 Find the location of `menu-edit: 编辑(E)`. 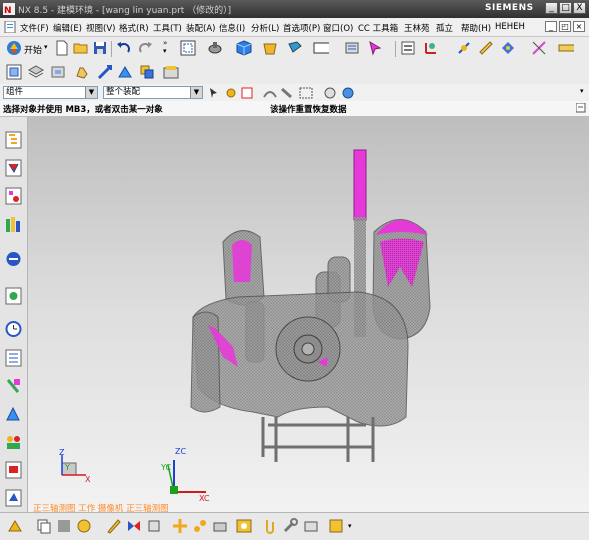

menu-edit: 编辑(E) is located at coordinates (67, 28).